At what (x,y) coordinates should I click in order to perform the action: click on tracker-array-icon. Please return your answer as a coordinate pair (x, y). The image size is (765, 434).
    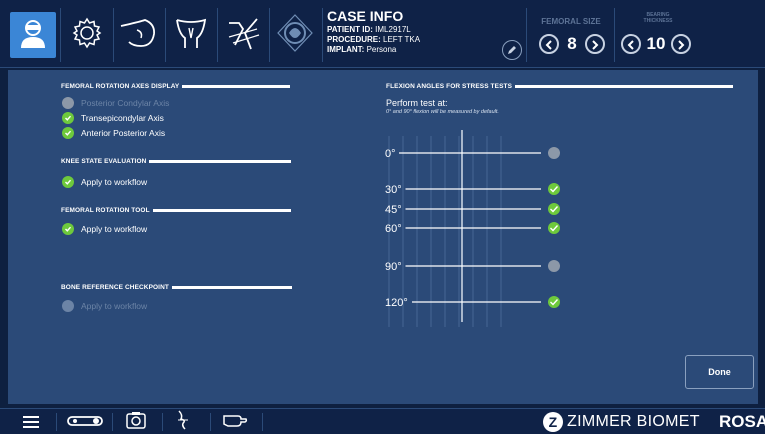
    Looking at the image, I should click on (85, 422).